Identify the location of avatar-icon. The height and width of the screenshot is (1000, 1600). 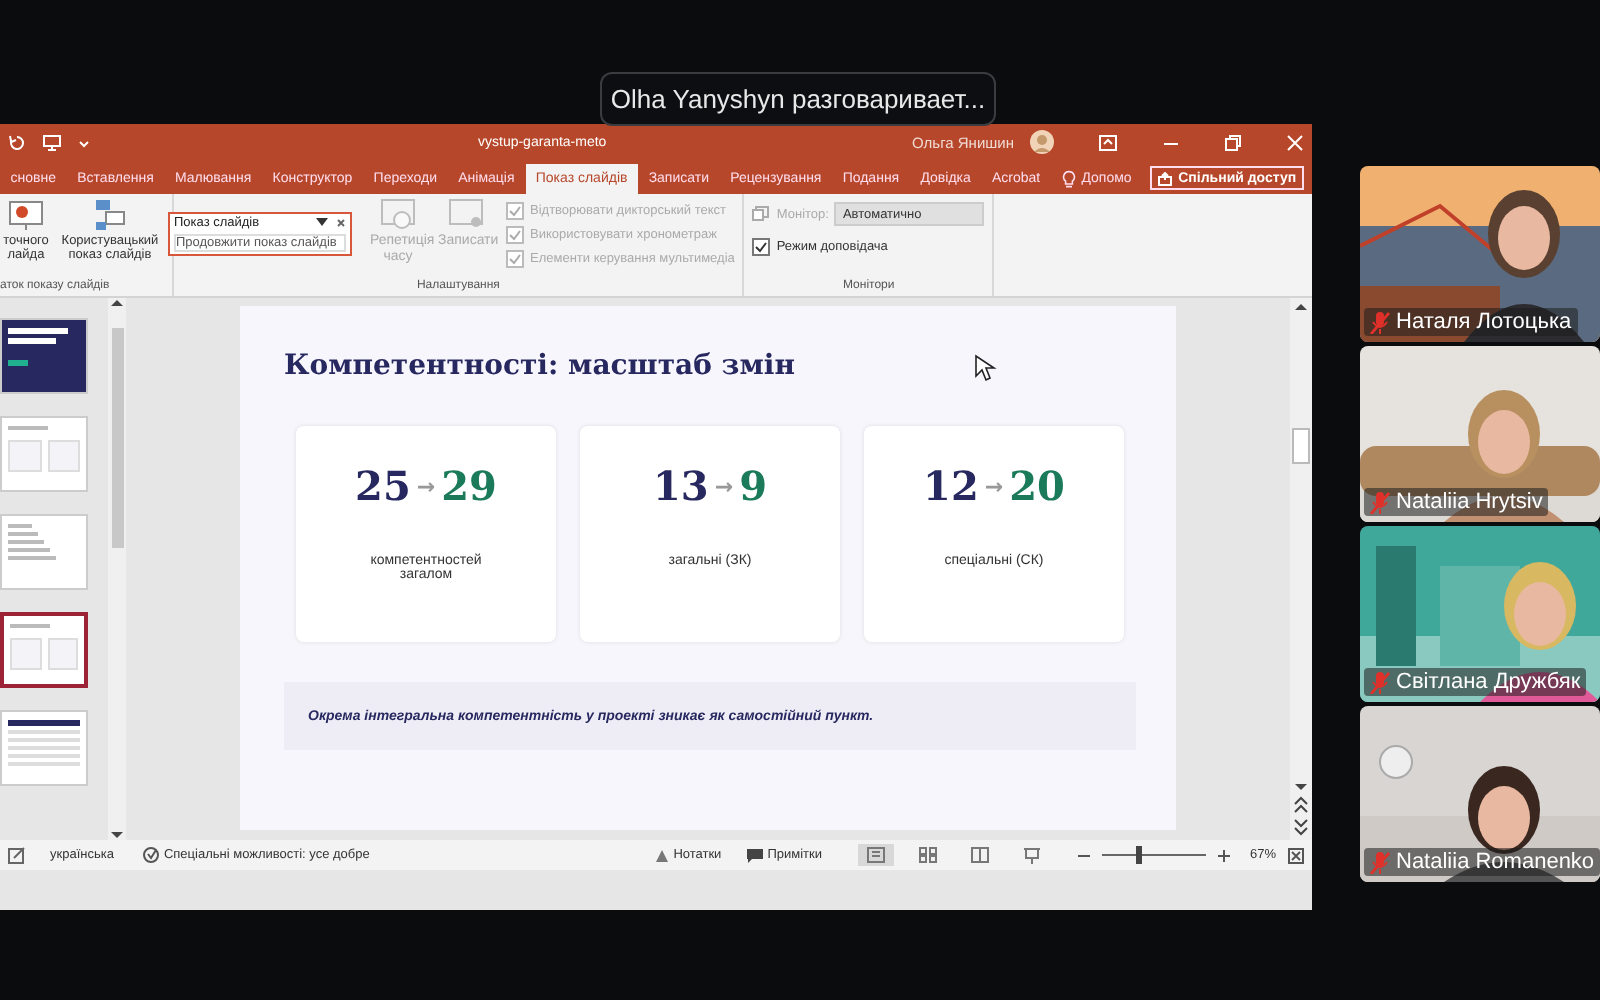
(1042, 142).